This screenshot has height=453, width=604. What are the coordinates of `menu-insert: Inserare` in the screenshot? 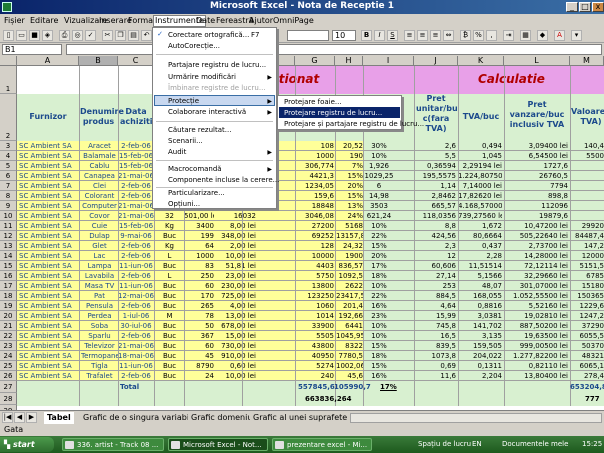 It's located at (115, 20).